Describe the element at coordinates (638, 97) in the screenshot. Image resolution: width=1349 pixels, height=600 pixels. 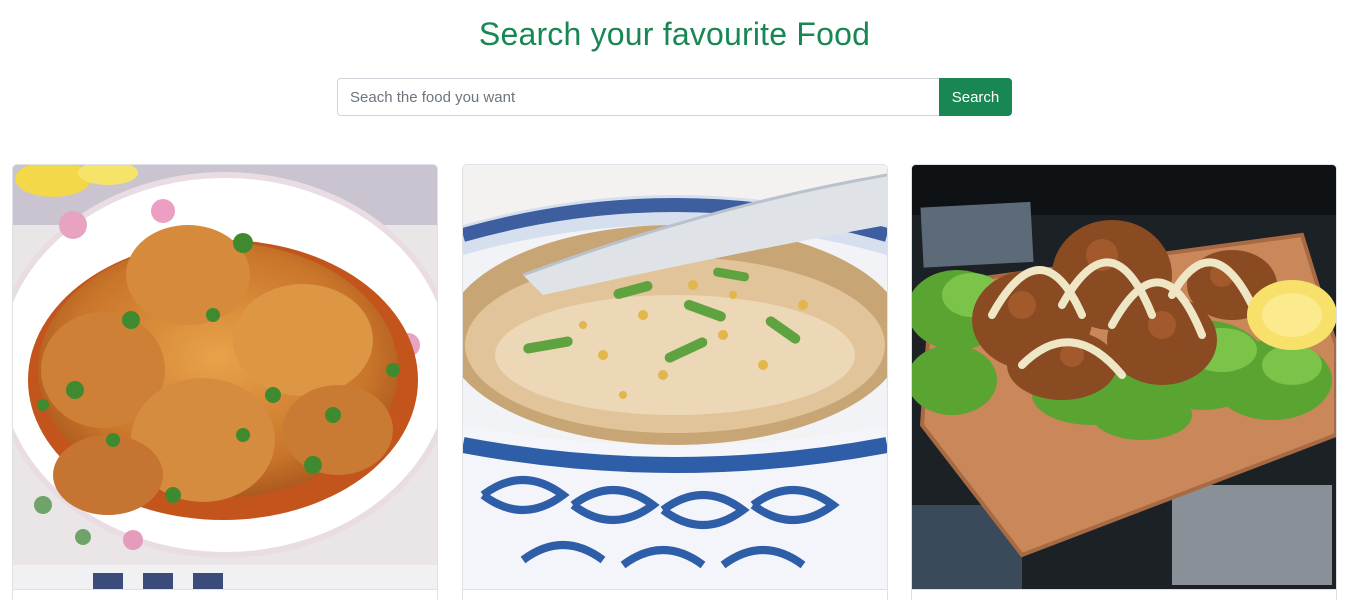
I see `search-input` at that location.